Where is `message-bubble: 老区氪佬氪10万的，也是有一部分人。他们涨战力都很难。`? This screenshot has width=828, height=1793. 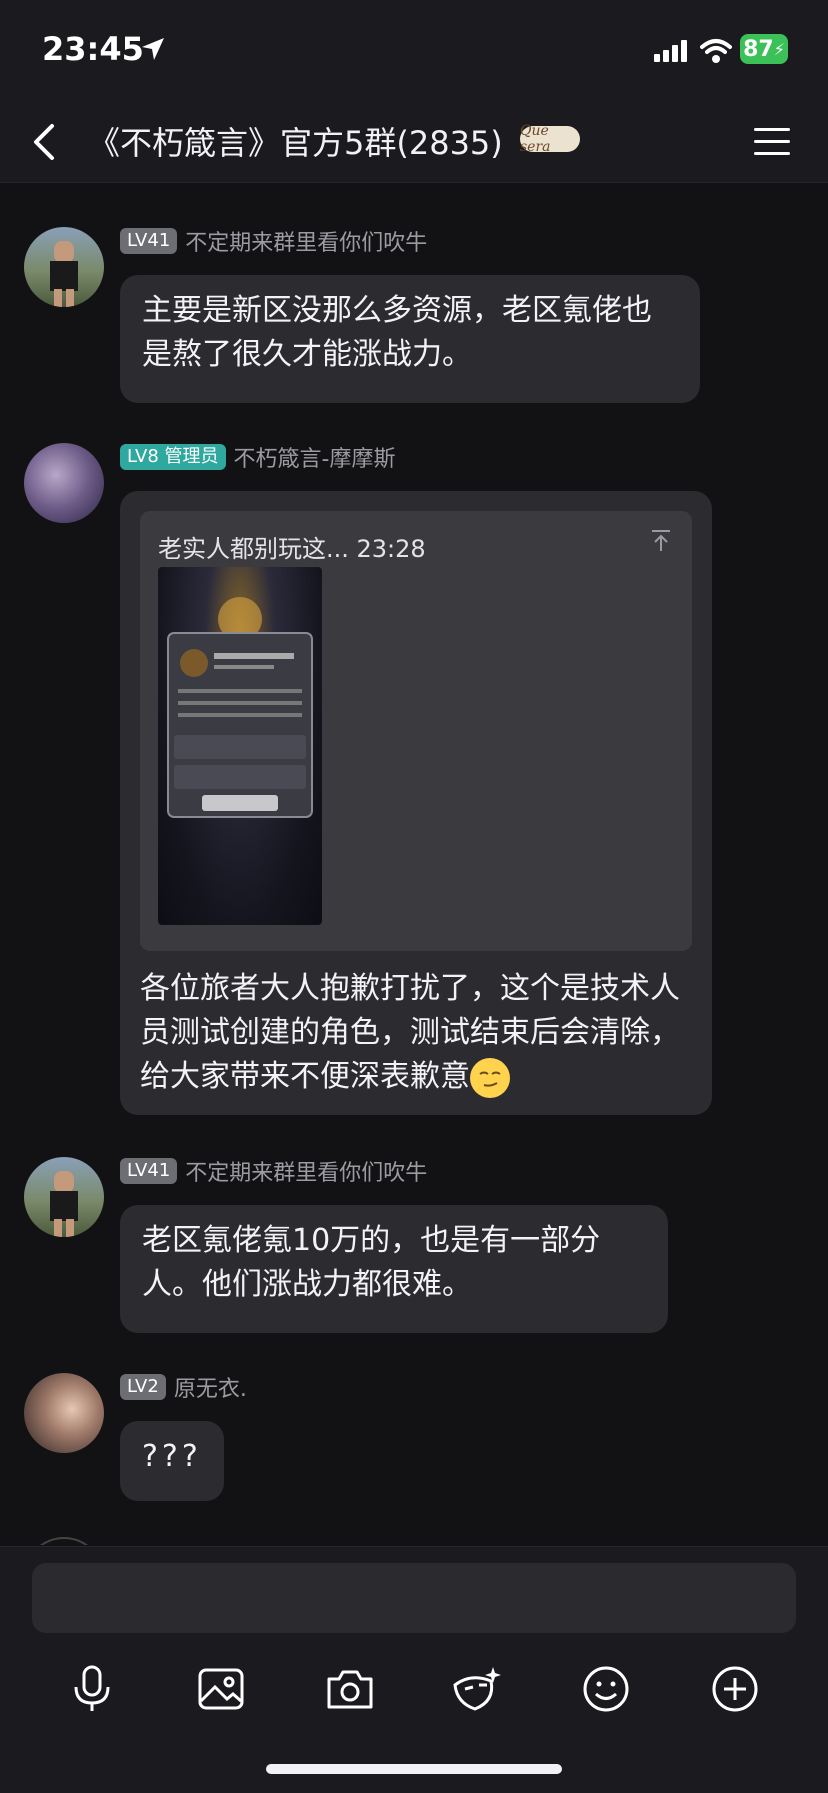 message-bubble: 老区氪佬氪10万的，也是有一部分人。他们涨战力都很难。 is located at coordinates (394, 1269).